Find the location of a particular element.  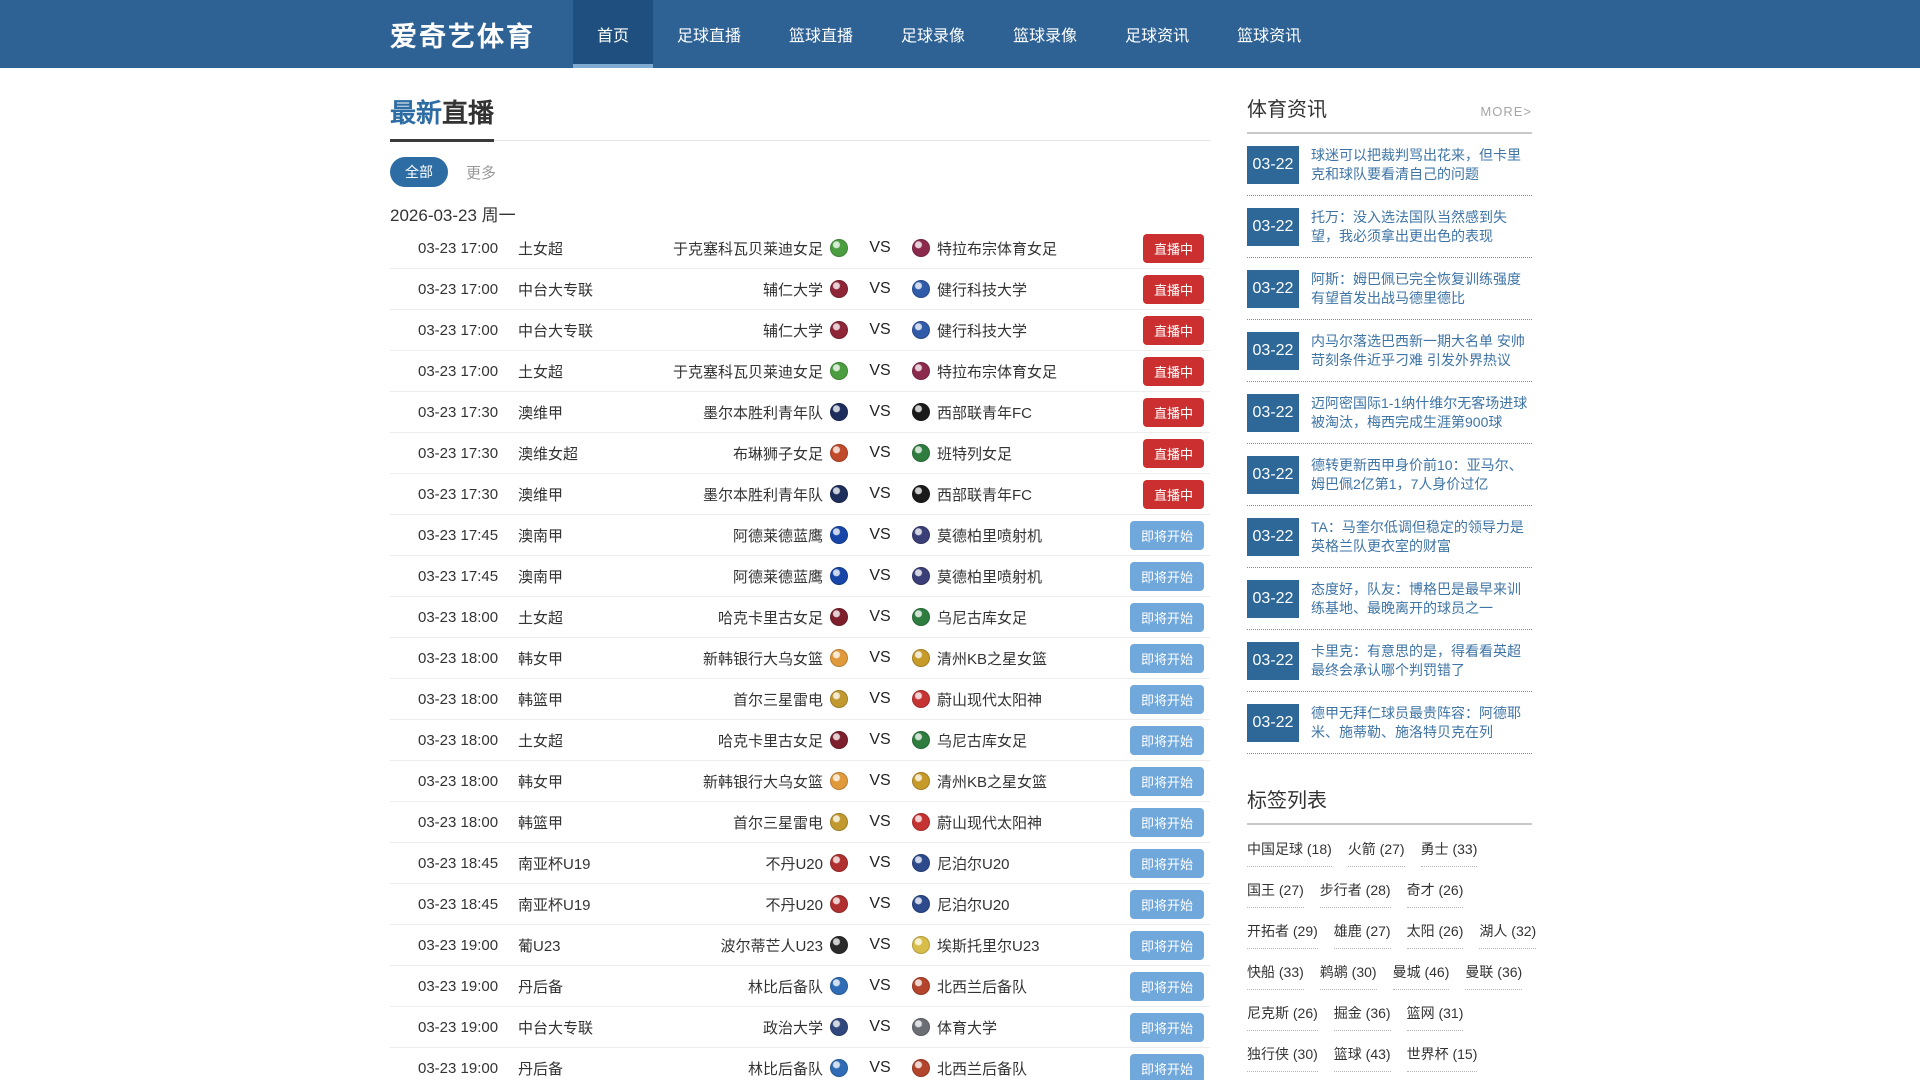

away-team-name: 体育大学 is located at coordinates (967, 1028).